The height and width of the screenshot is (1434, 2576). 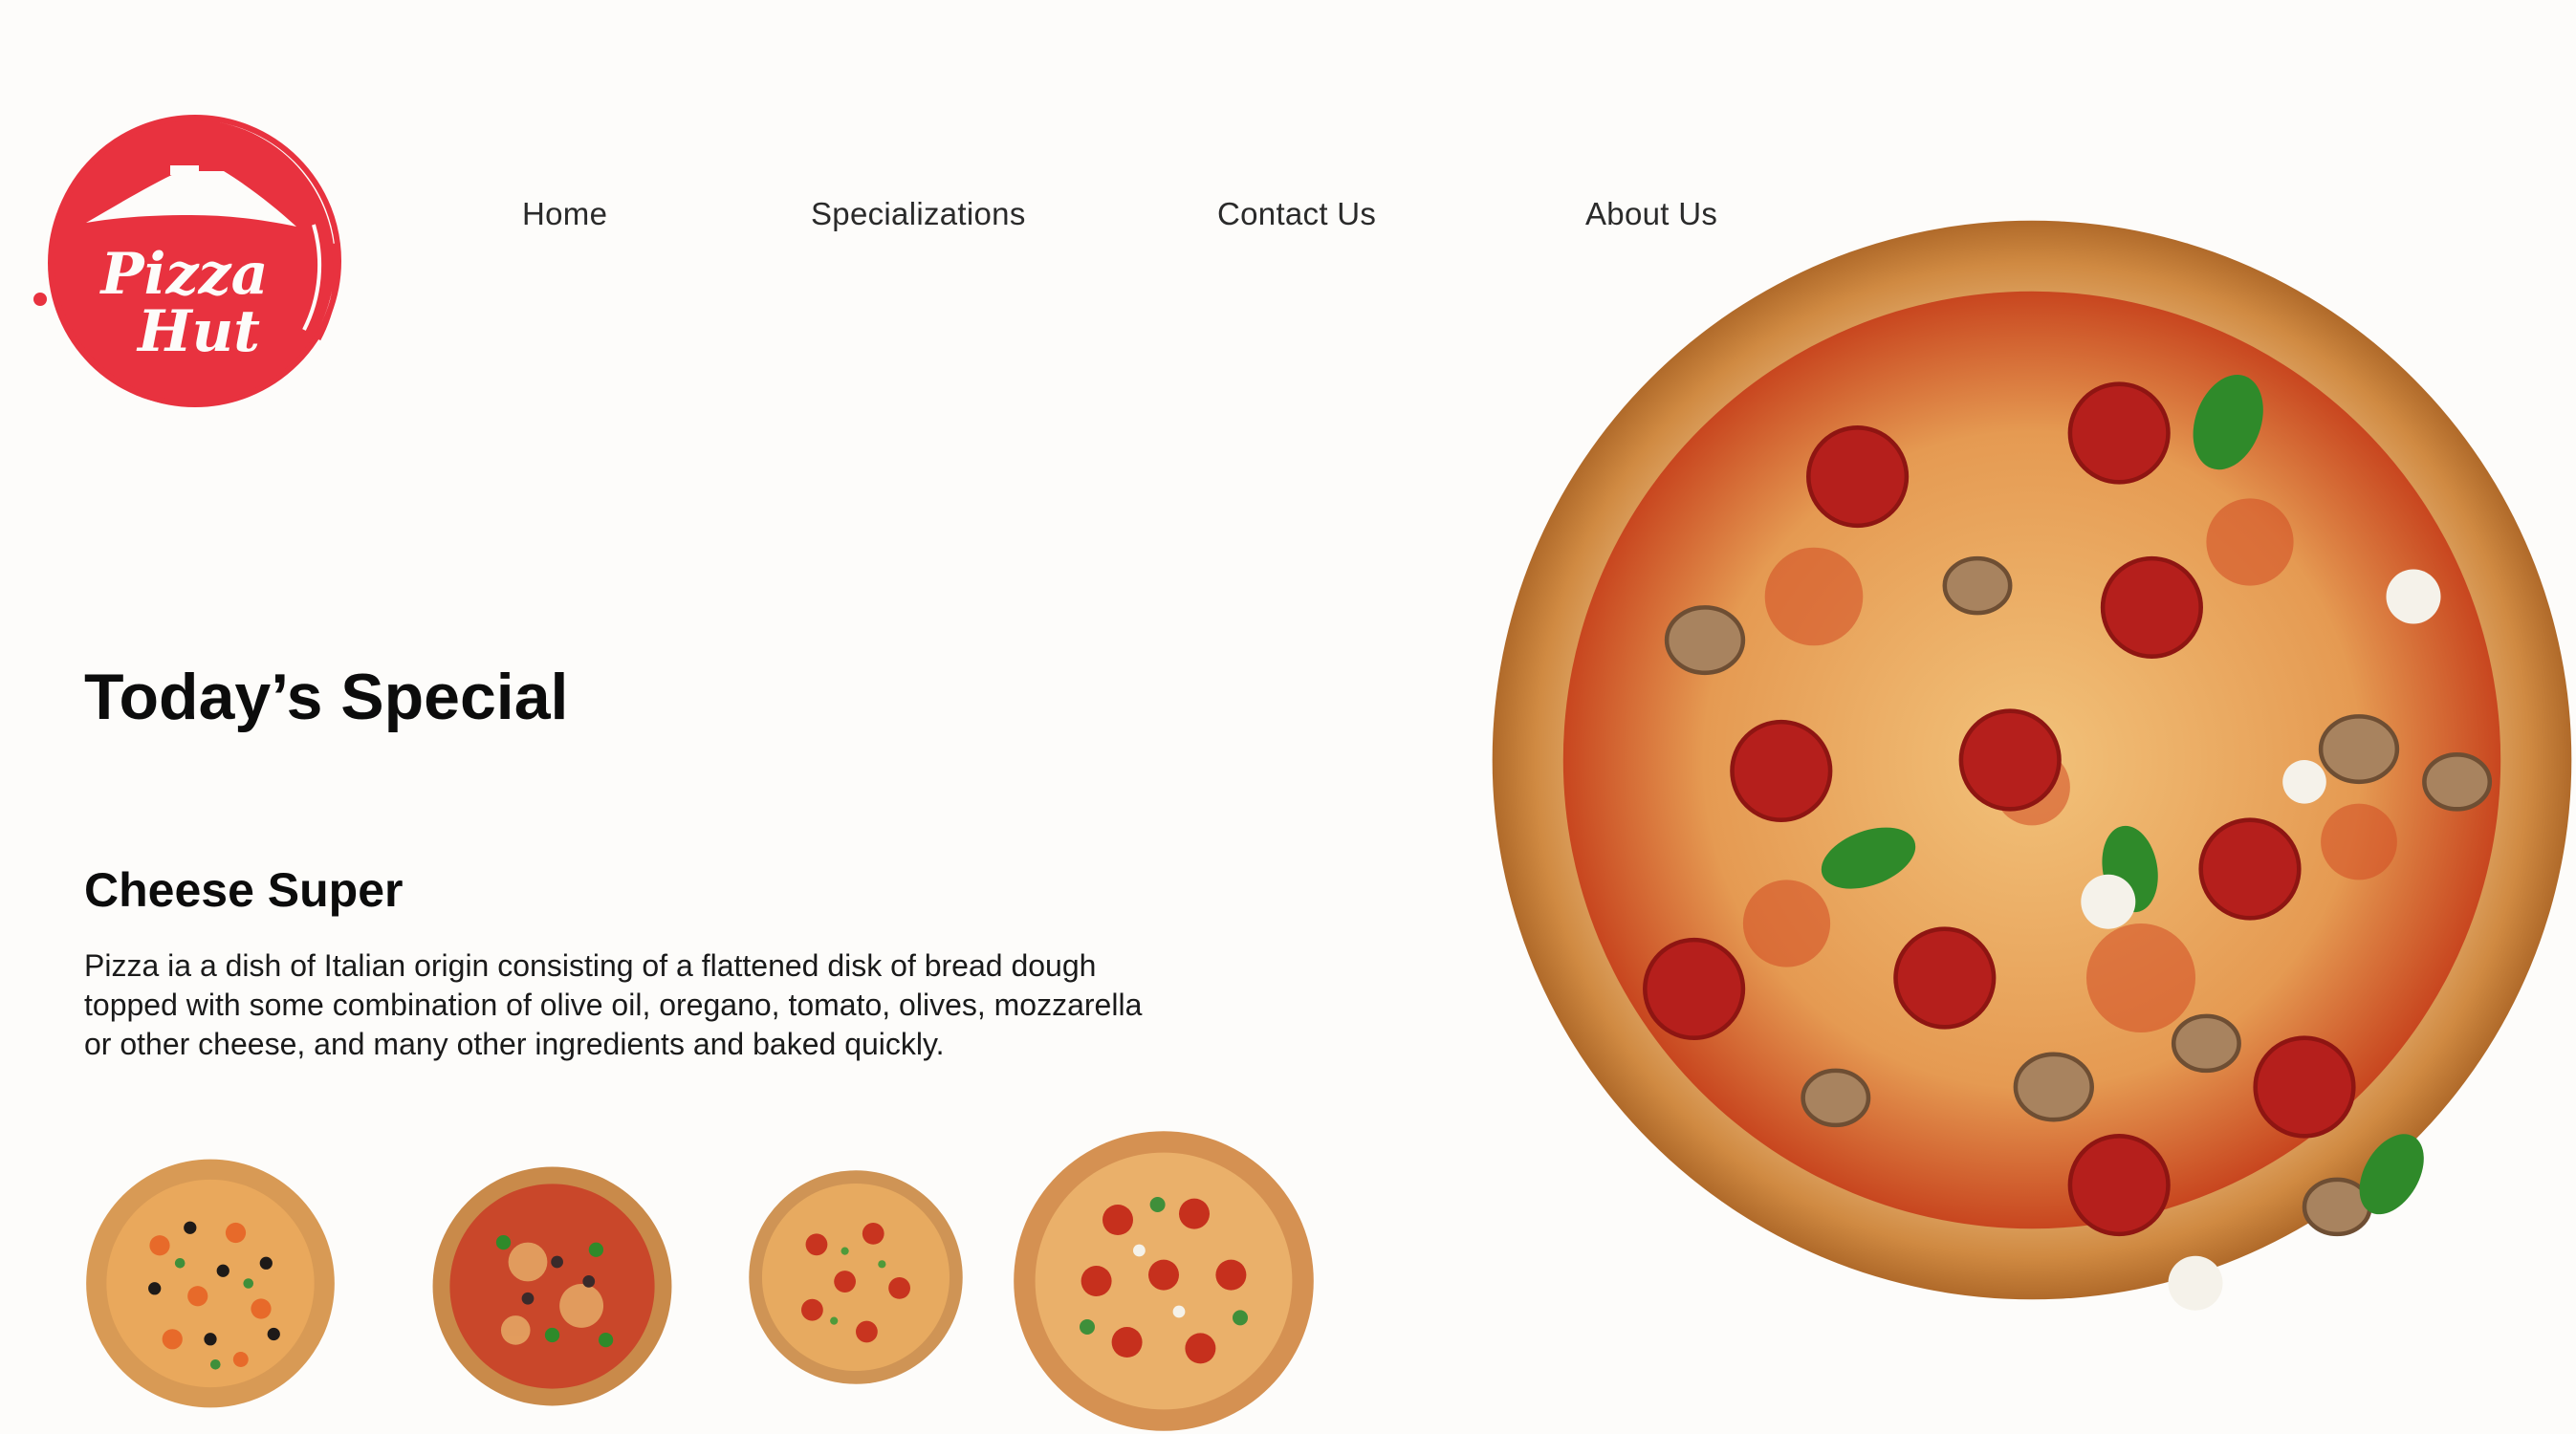 What do you see at coordinates (1296, 214) in the screenshot?
I see `nav-contact-us: Contact Us` at bounding box center [1296, 214].